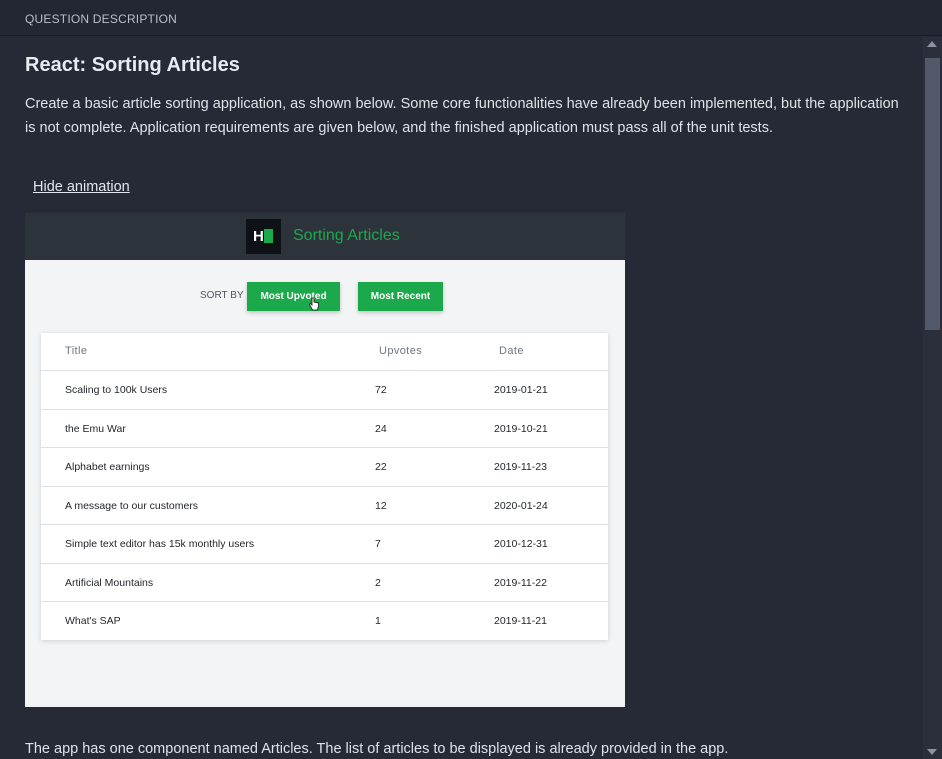 This screenshot has width=942, height=759. I want to click on column-header-date: Date, so click(511, 351).